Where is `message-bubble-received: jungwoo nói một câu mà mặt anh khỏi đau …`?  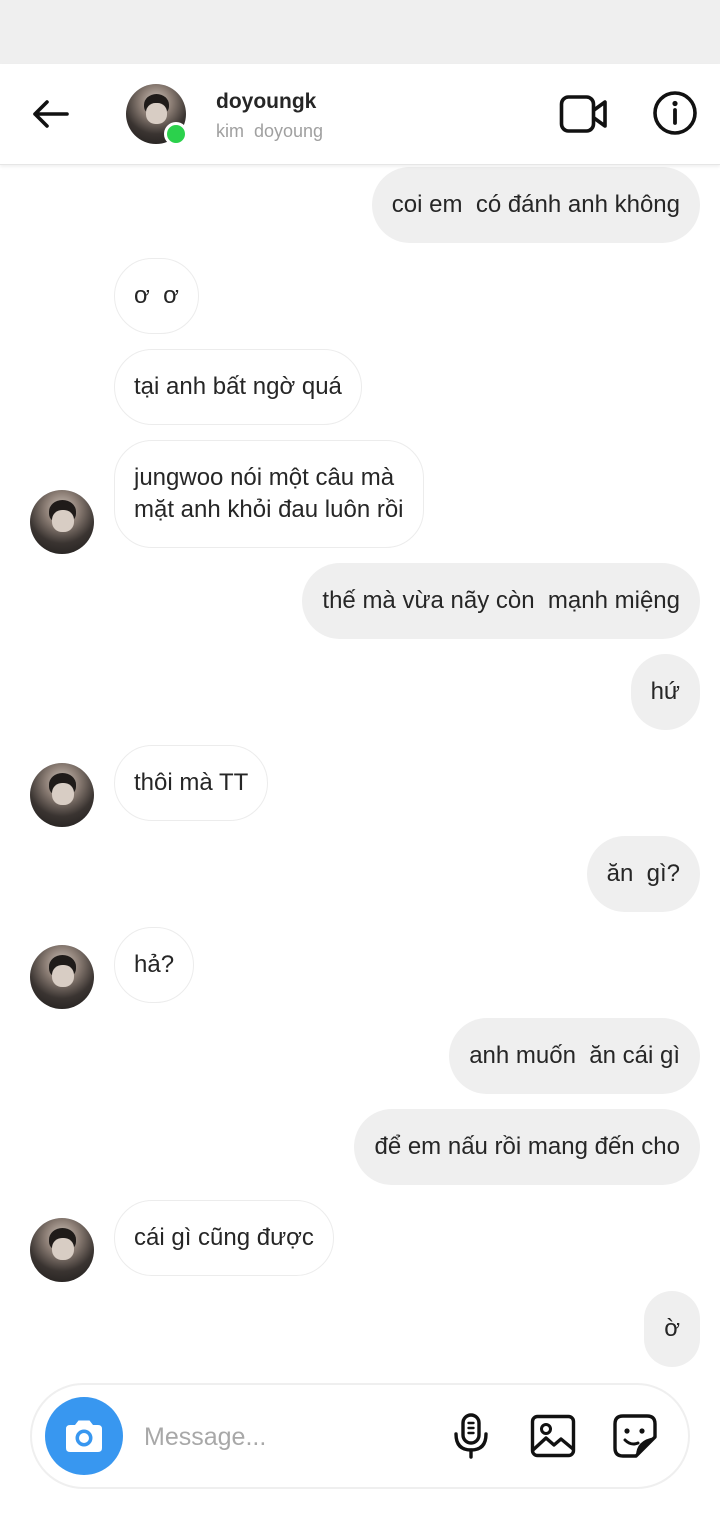
message-bubble-received: jungwoo nói một câu mà mặt anh khỏi đau … is located at coordinates (269, 494).